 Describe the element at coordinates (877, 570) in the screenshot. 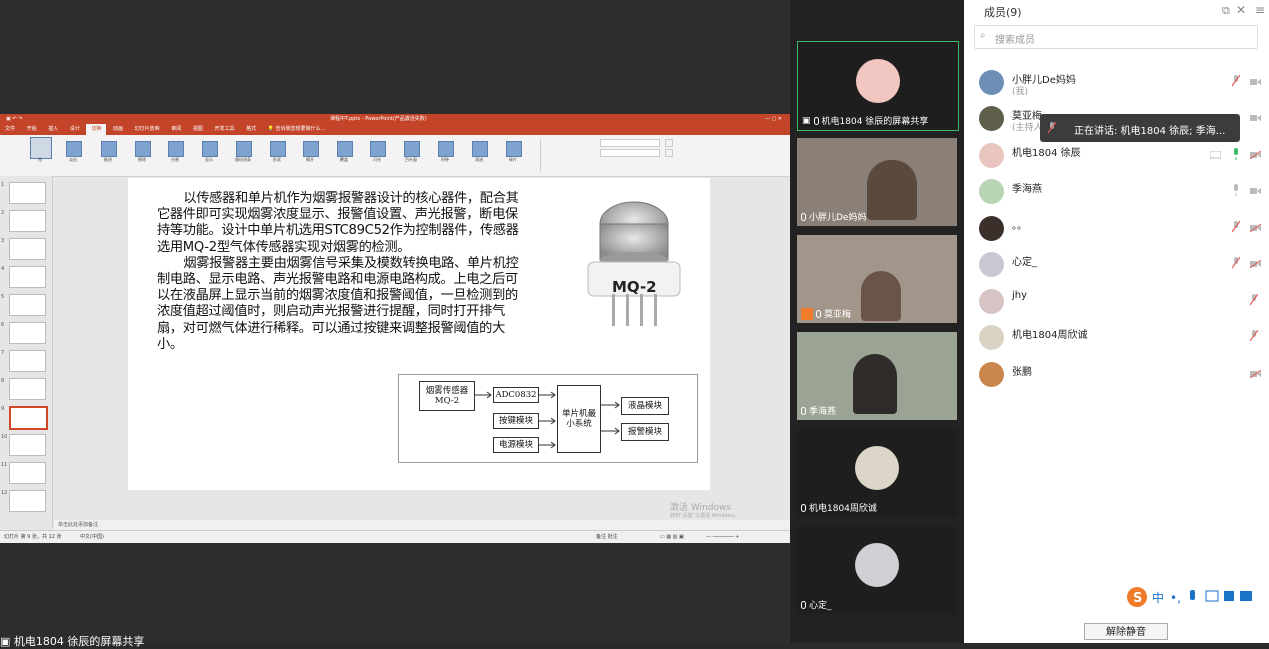

I see `video-tile: 心定_` at that location.